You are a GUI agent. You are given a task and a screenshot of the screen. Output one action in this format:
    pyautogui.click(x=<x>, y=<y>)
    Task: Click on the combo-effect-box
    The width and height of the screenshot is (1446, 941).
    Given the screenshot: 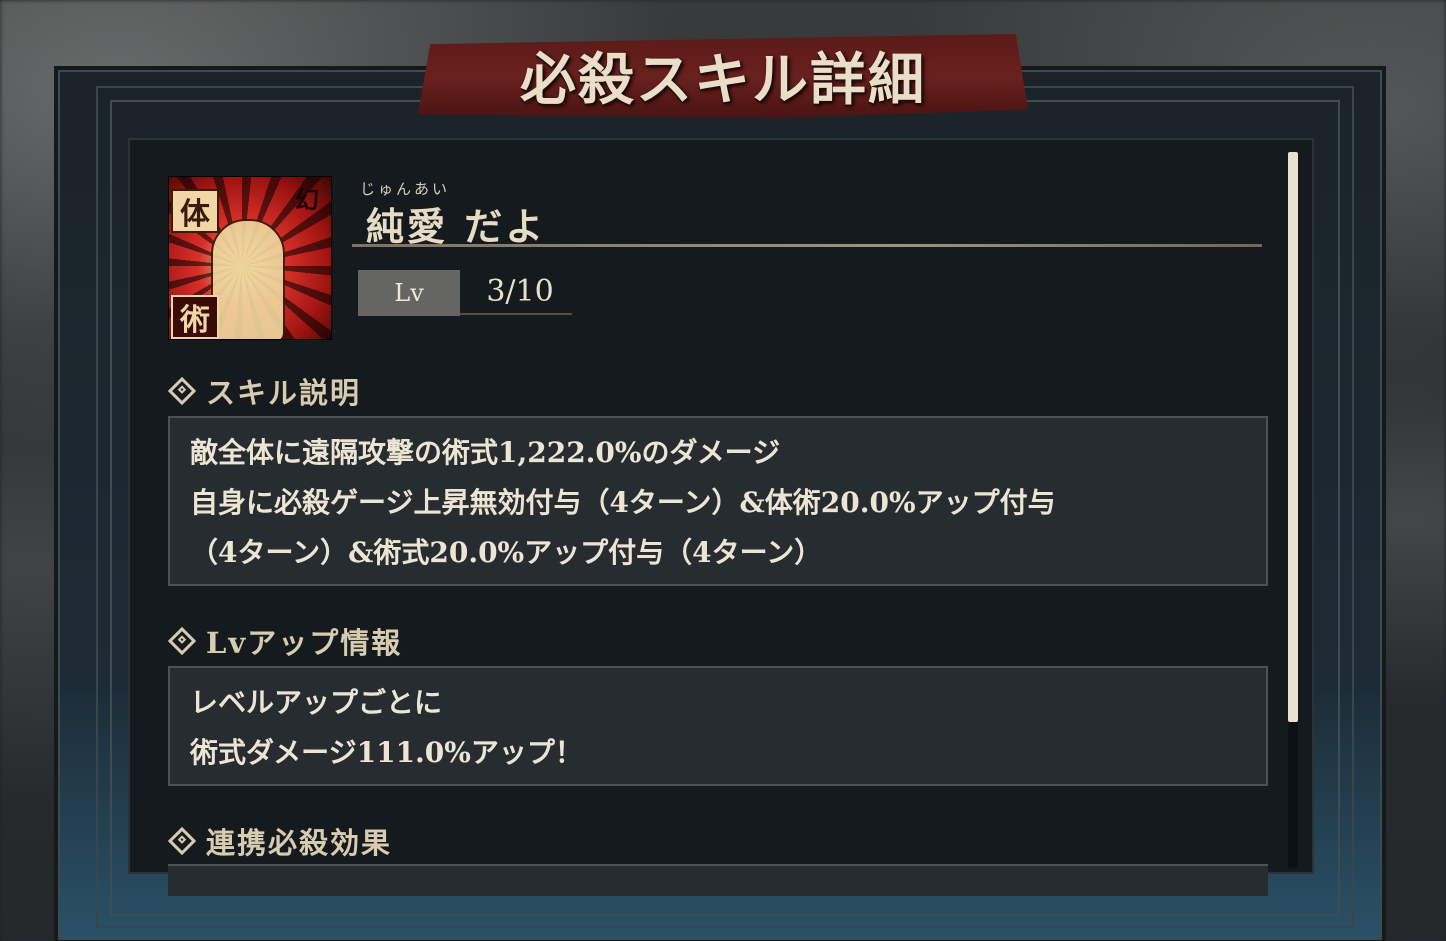 What is the action you would take?
    pyautogui.click(x=718, y=880)
    